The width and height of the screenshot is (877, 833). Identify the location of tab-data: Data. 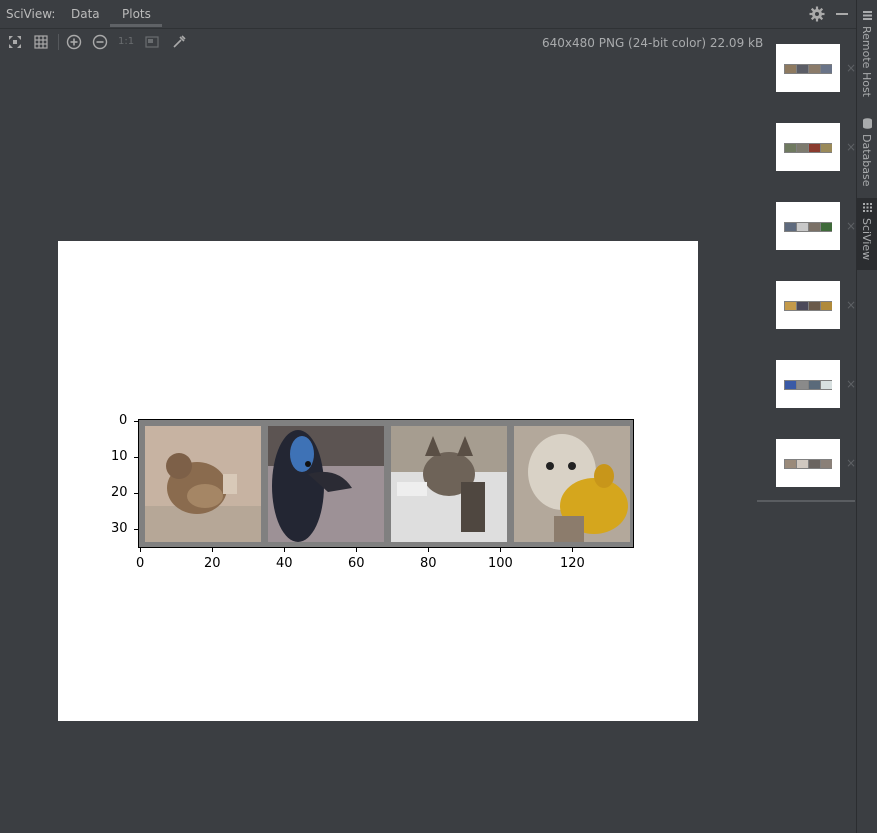
(85, 14).